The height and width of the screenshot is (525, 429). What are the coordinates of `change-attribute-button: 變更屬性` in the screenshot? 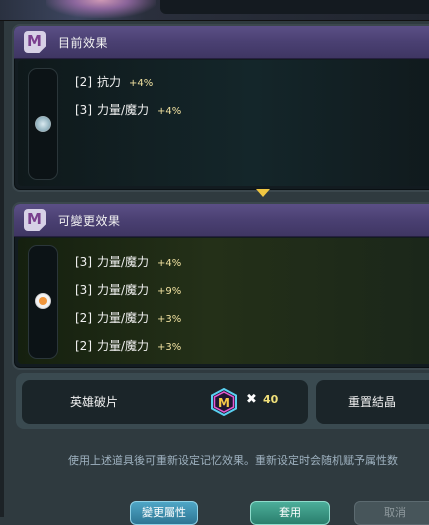 It's located at (164, 513).